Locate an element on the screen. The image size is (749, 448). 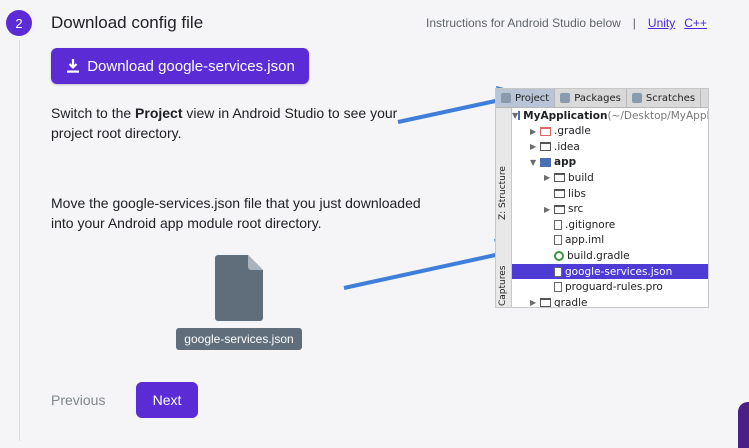
tool-window-strip: Z: Structure Captures is located at coordinates (504, 207).